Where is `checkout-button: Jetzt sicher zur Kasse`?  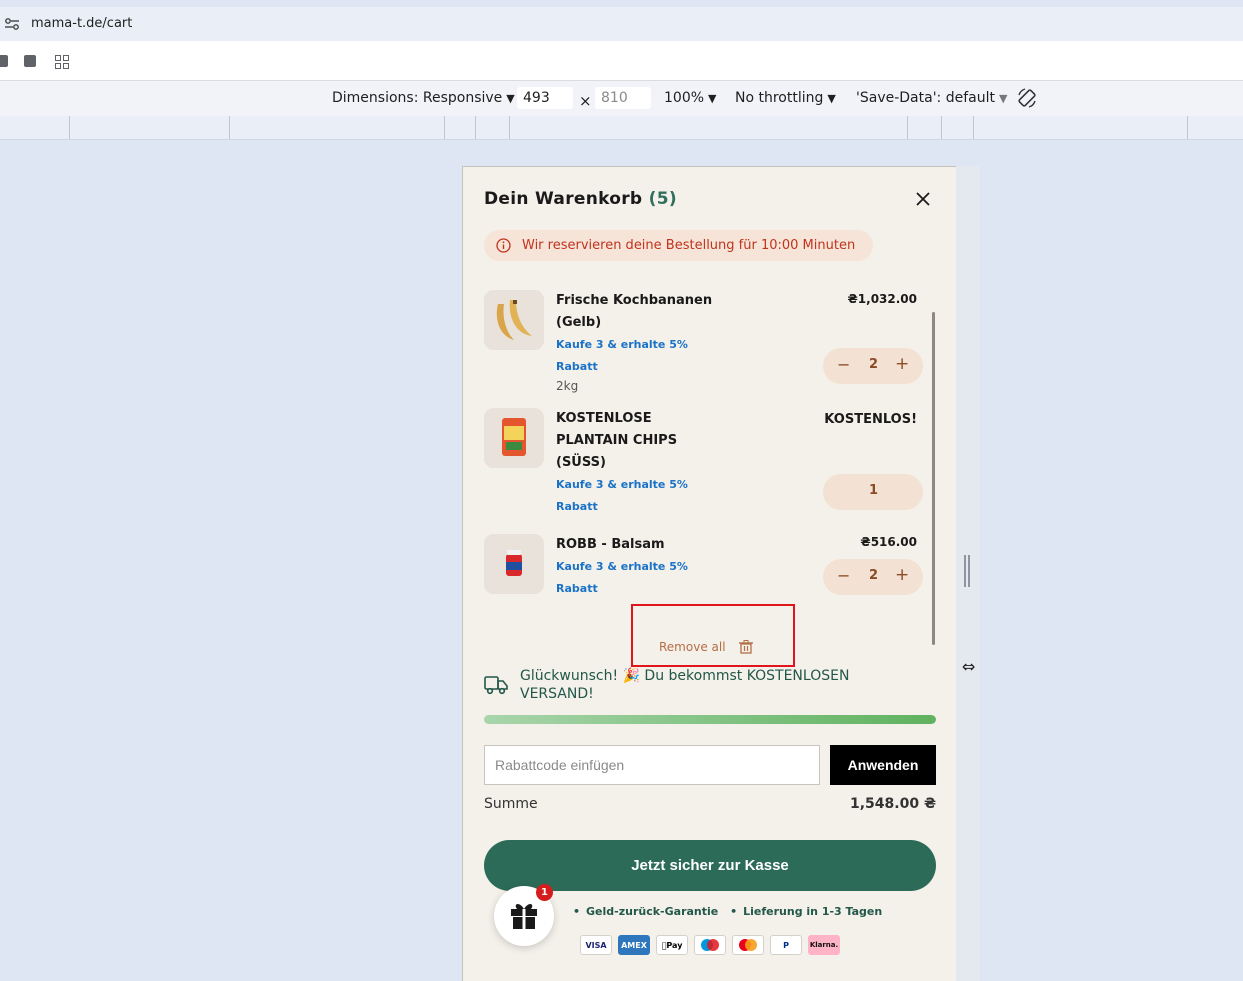
checkout-button: Jetzt sicher zur Kasse is located at coordinates (710, 865).